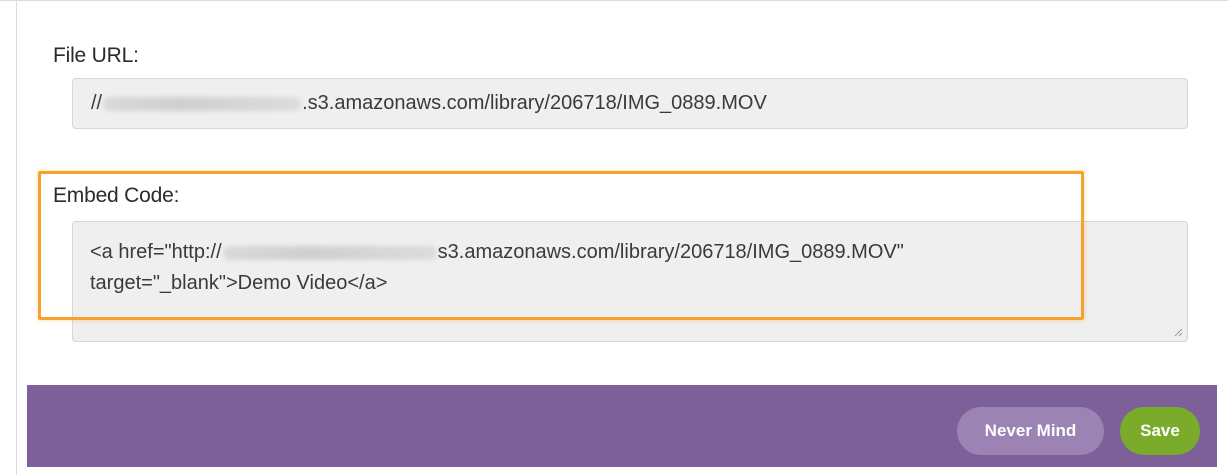  I want to click on frame-left-border, so click(16, 237).